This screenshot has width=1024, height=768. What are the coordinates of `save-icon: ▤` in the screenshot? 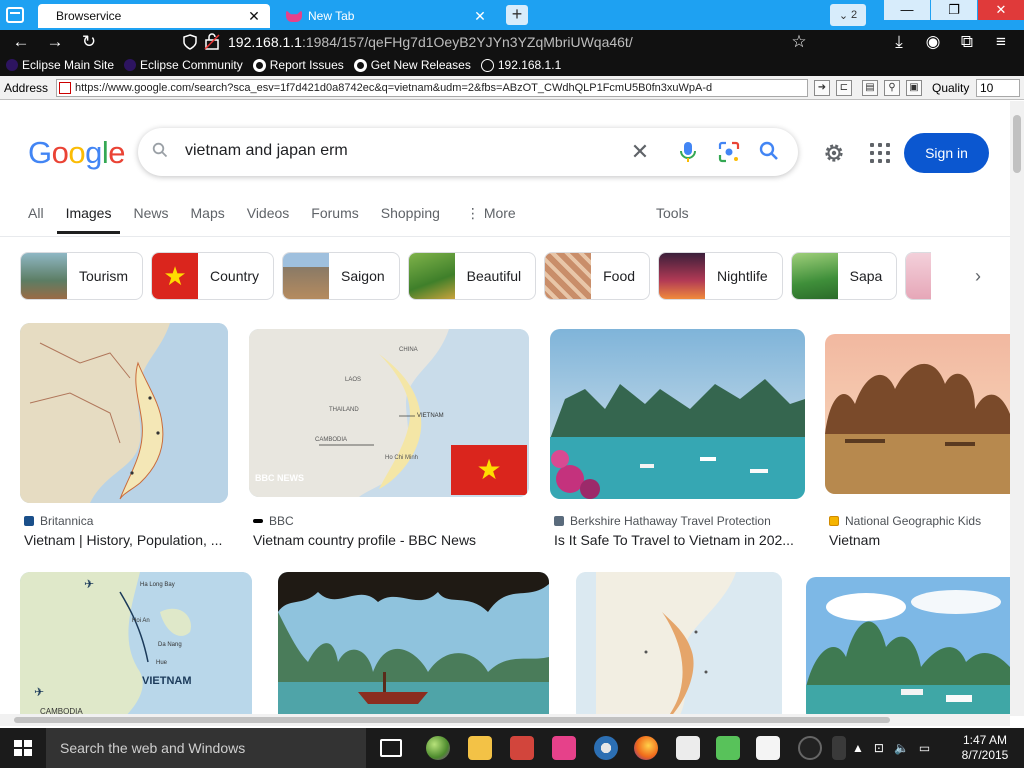 It's located at (870, 88).